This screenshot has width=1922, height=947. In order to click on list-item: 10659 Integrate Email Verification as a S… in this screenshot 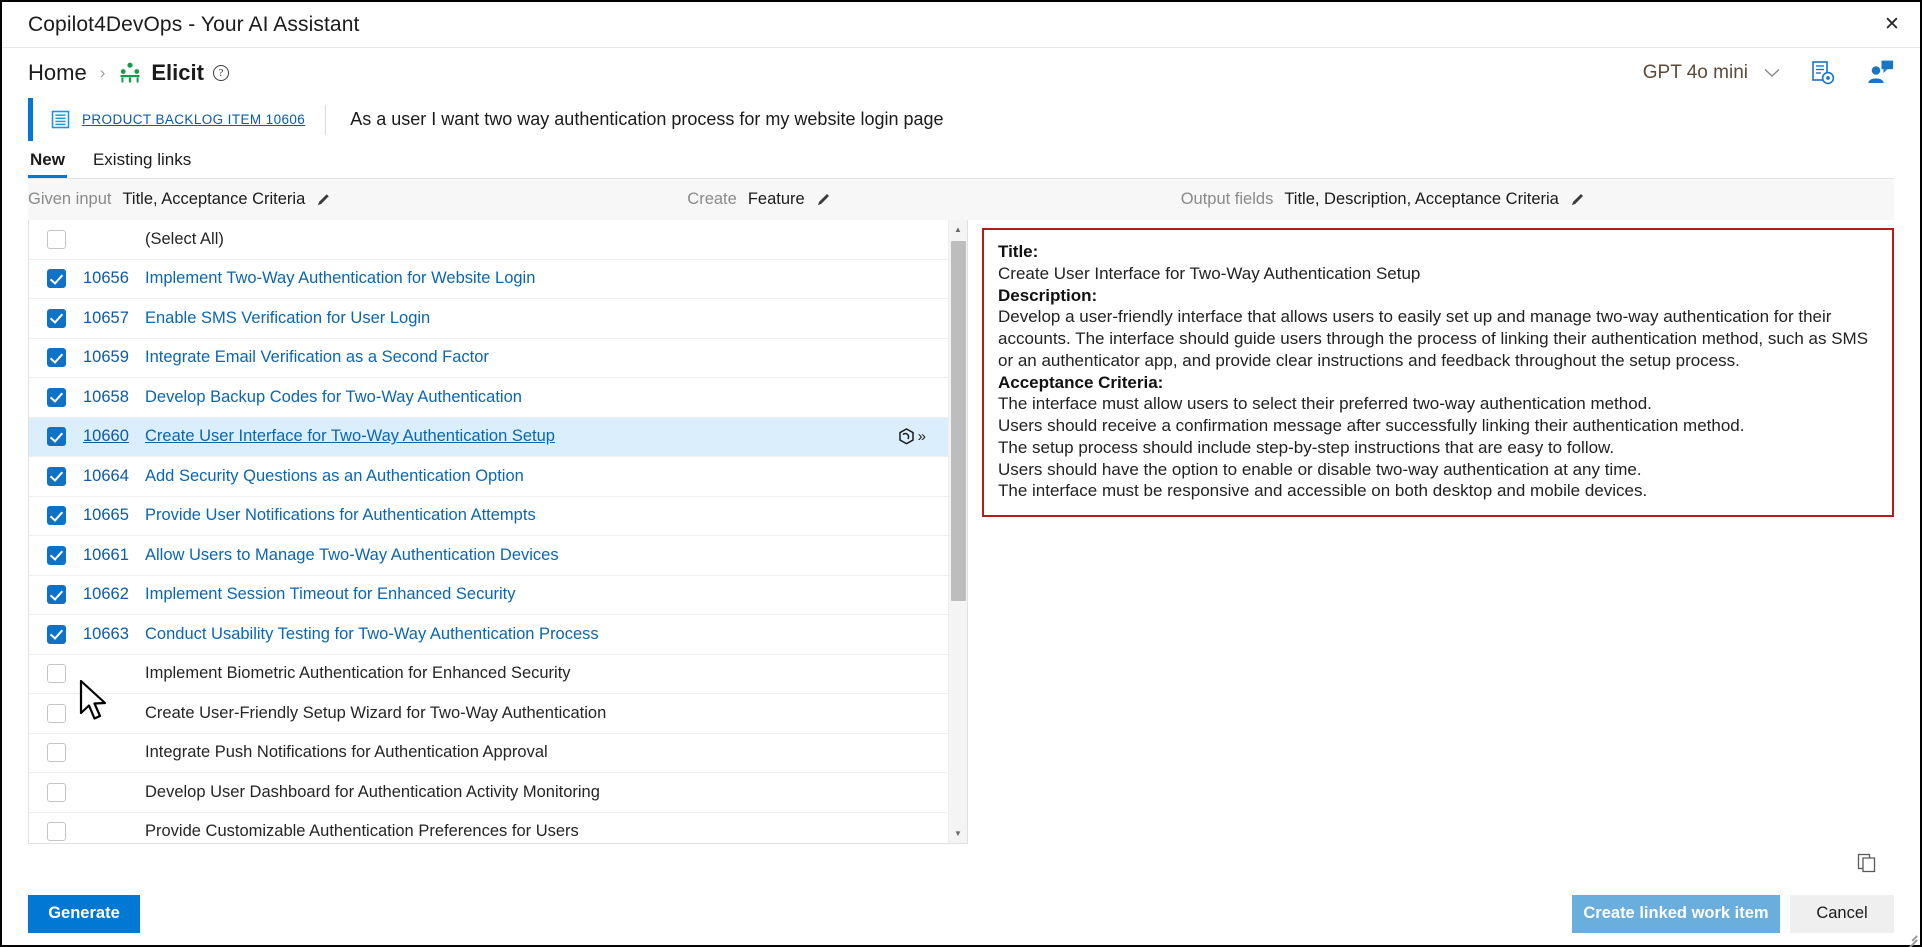, I will do `click(488, 358)`.